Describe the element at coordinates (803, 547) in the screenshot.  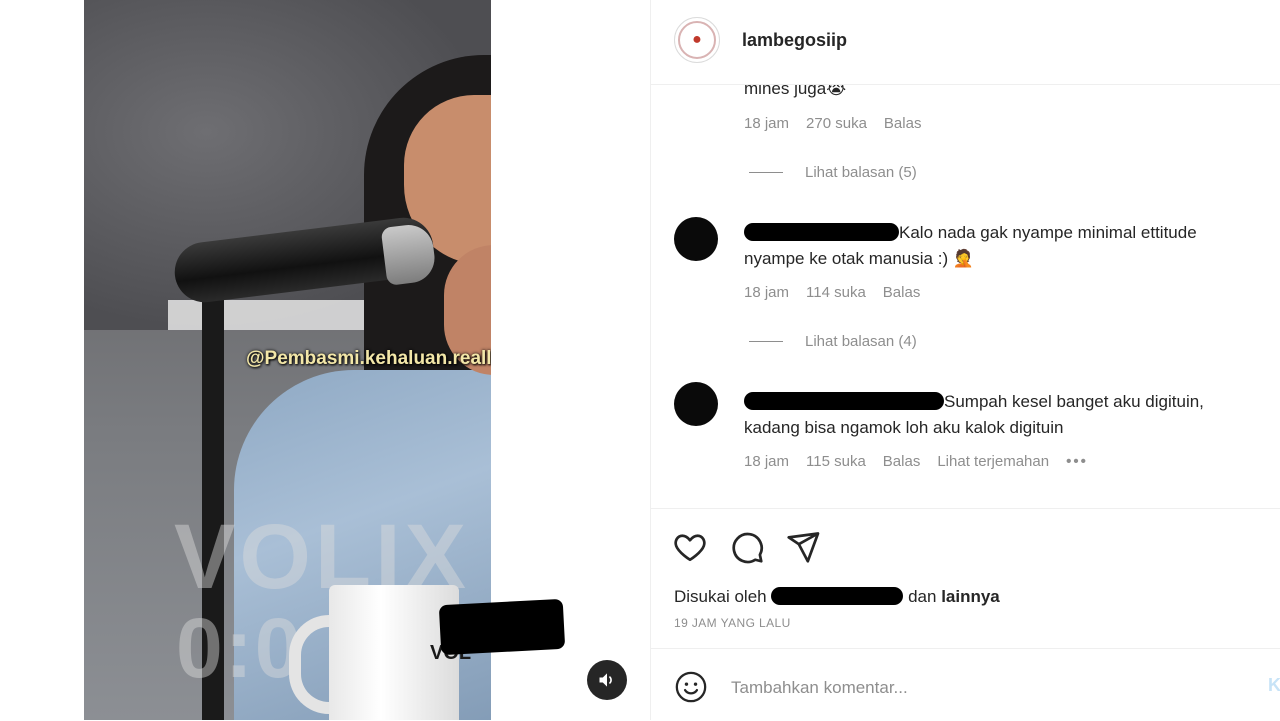
I see `paper-plane-icon` at that location.